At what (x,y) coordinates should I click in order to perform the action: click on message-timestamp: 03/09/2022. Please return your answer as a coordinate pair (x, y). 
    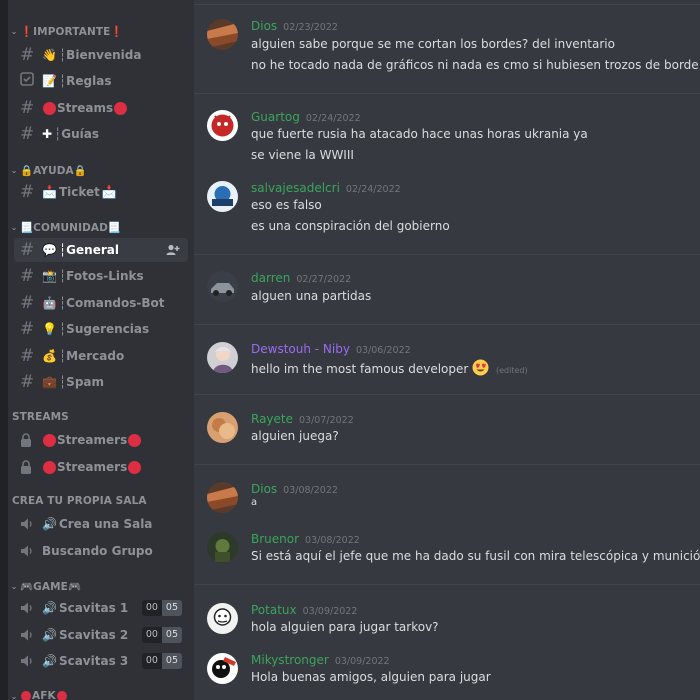
    Looking at the image, I should click on (362, 661).